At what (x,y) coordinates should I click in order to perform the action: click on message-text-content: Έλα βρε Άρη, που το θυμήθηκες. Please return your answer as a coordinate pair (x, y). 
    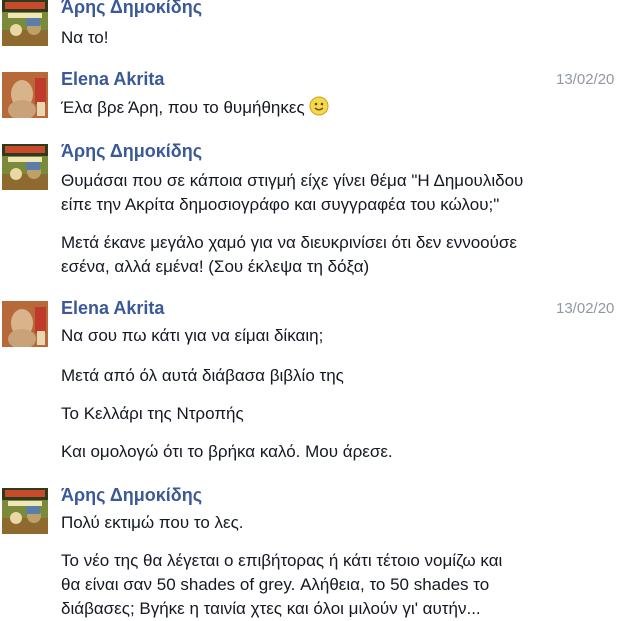
    Looking at the image, I should click on (183, 107).